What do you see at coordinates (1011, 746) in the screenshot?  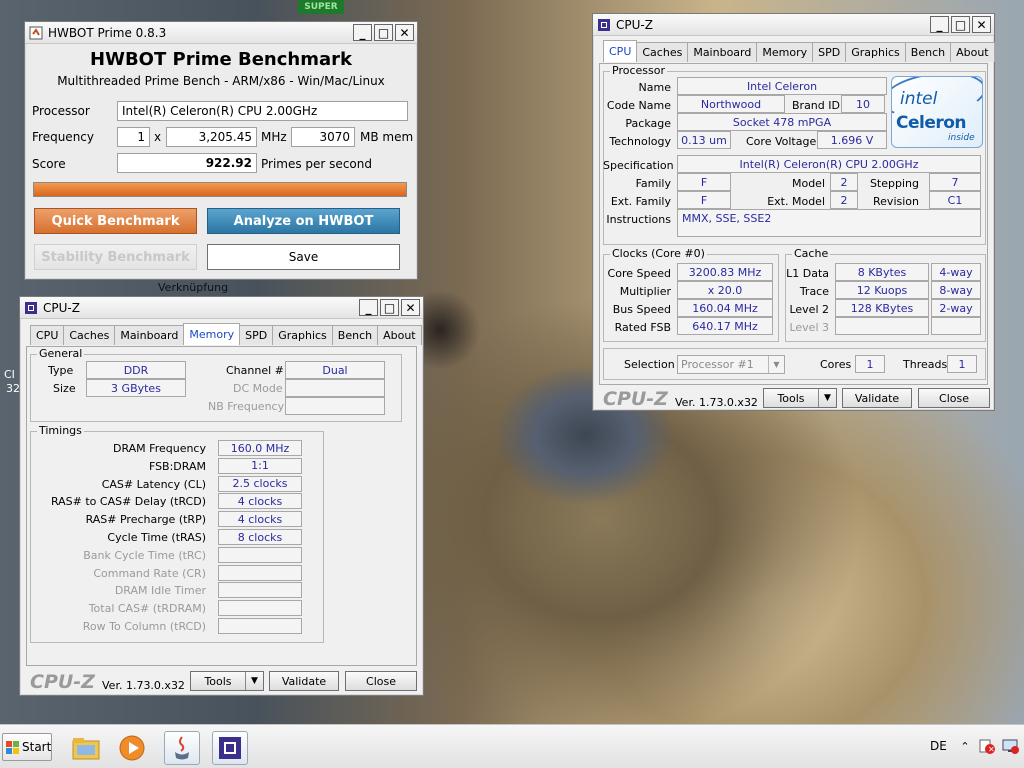 I see `network-status-icon` at bounding box center [1011, 746].